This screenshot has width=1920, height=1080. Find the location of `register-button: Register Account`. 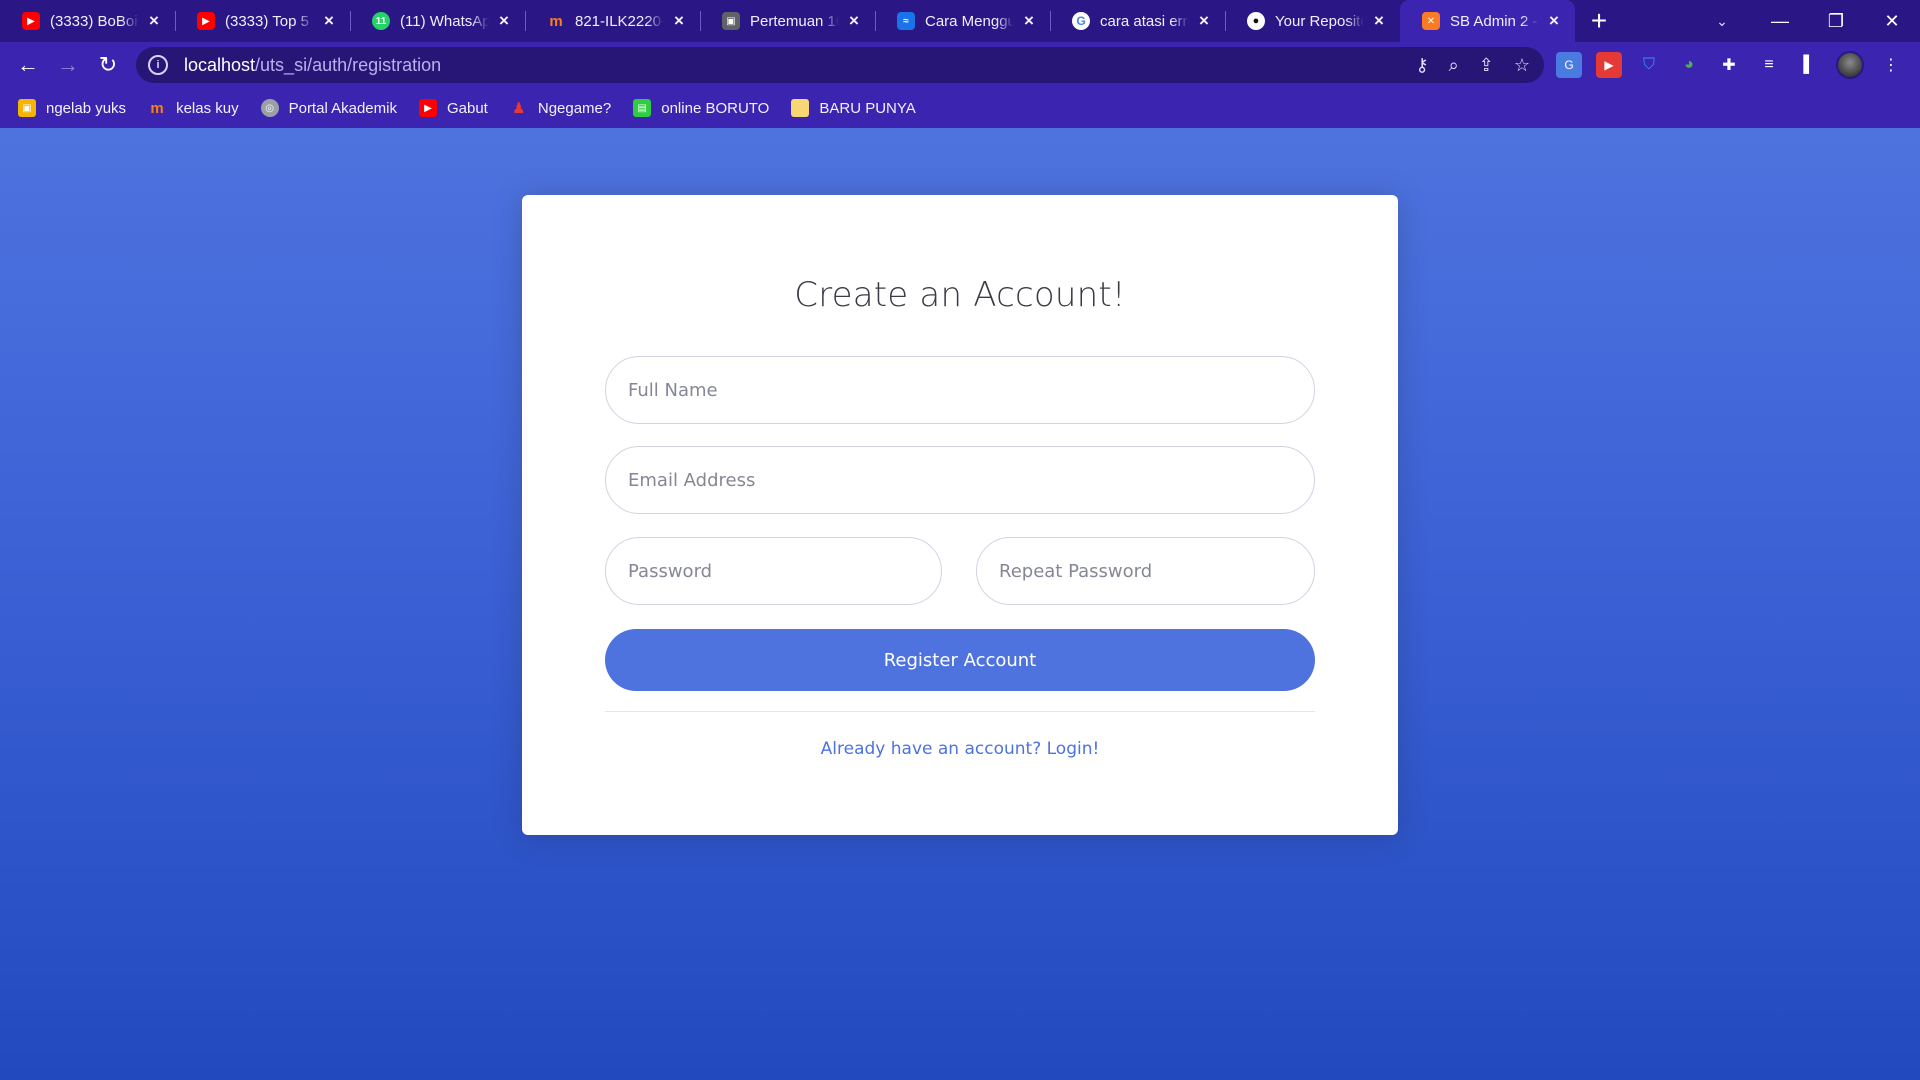

register-button: Register Account is located at coordinates (960, 660).